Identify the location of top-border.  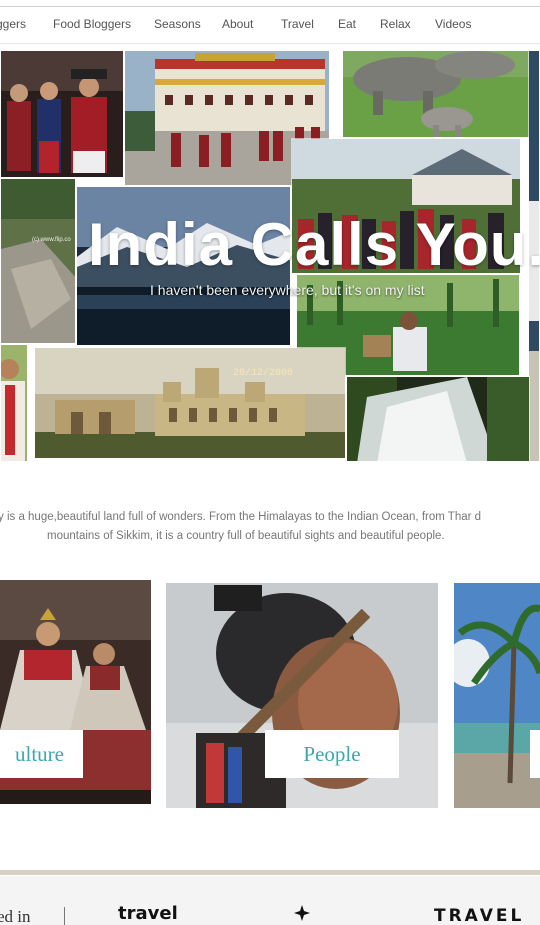
(270, 3).